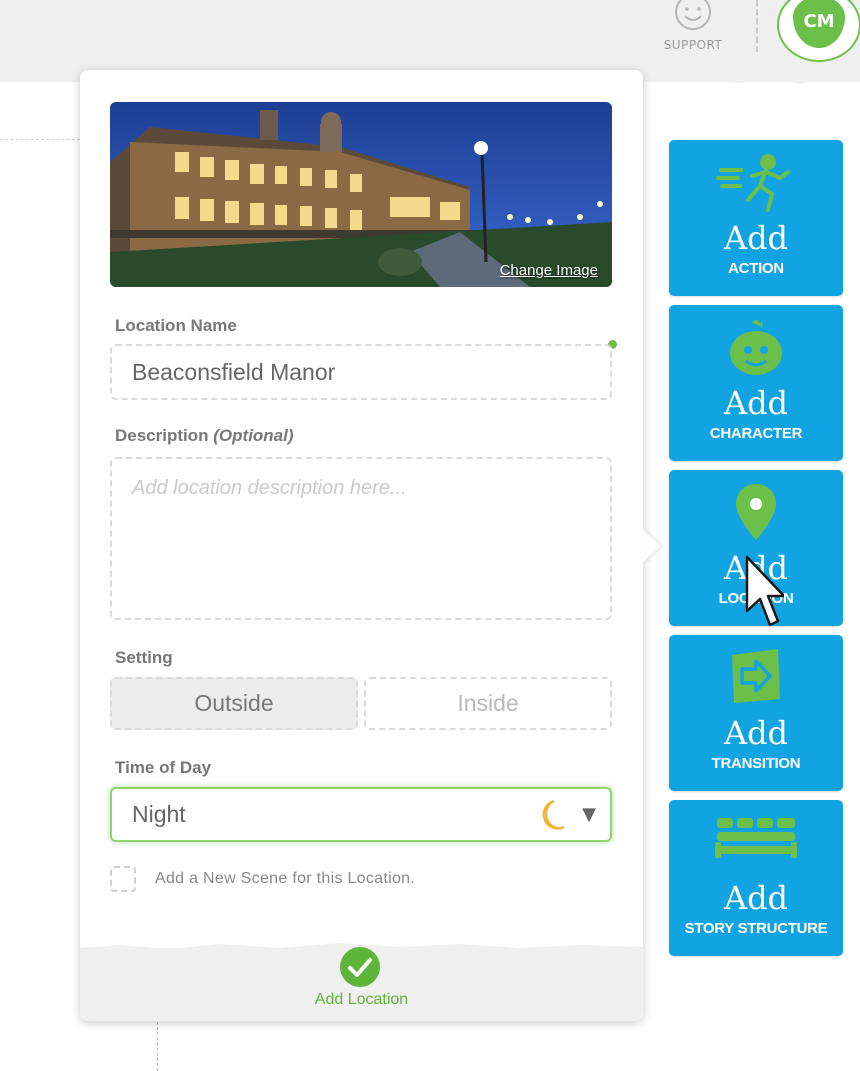 The width and height of the screenshot is (860, 1071). Describe the element at coordinates (764, 591) in the screenshot. I see `mouse-cursor-icon` at that location.